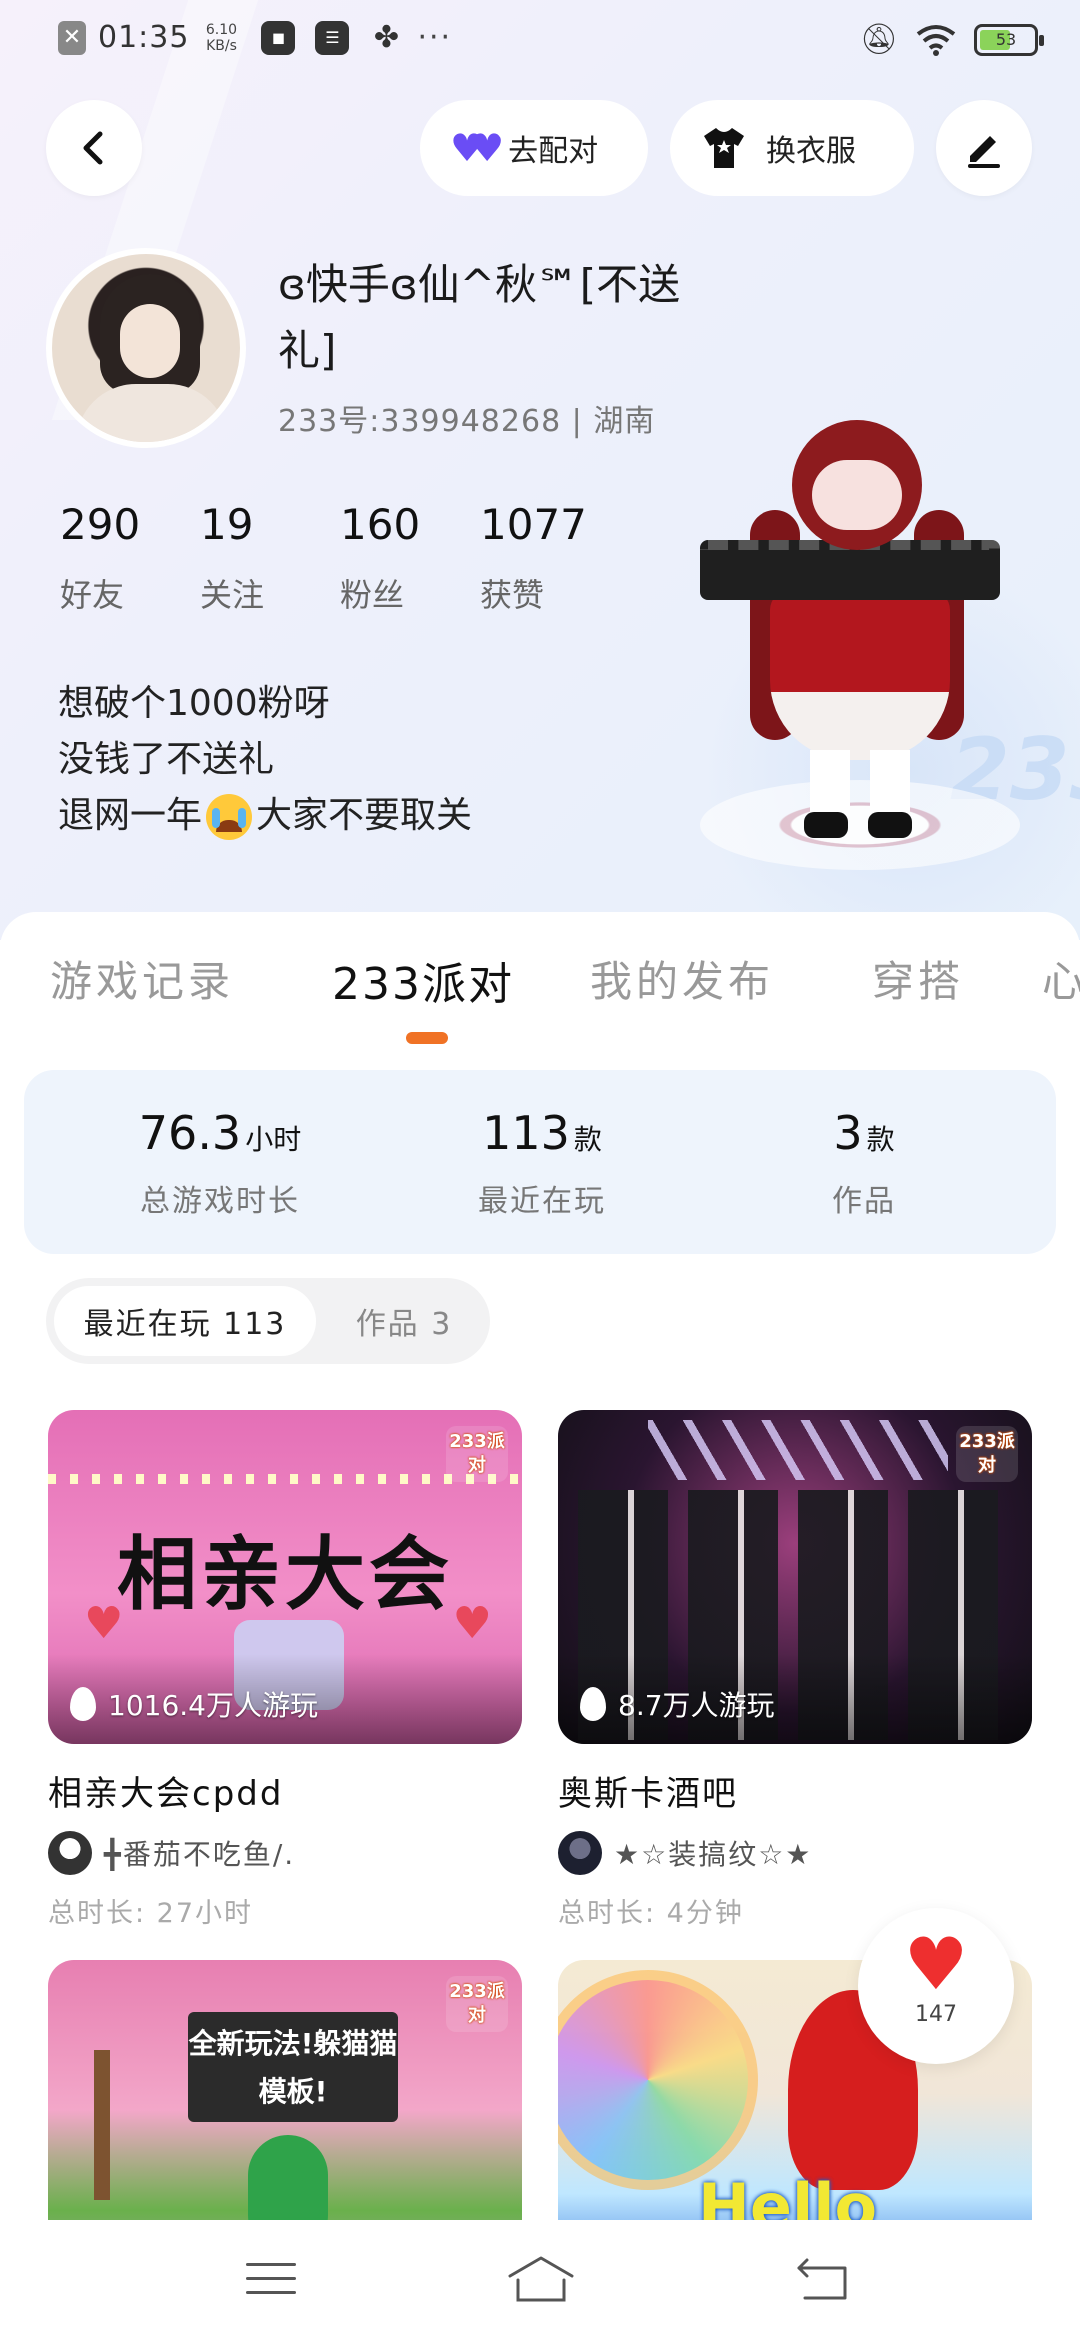 The image size is (1080, 2340). Describe the element at coordinates (540, 42) in the screenshot. I see `status-bar: ✕ 01:35 6.10 KB/s ◼ ☰ ✤ ··· 🔕︎ 53` at that location.